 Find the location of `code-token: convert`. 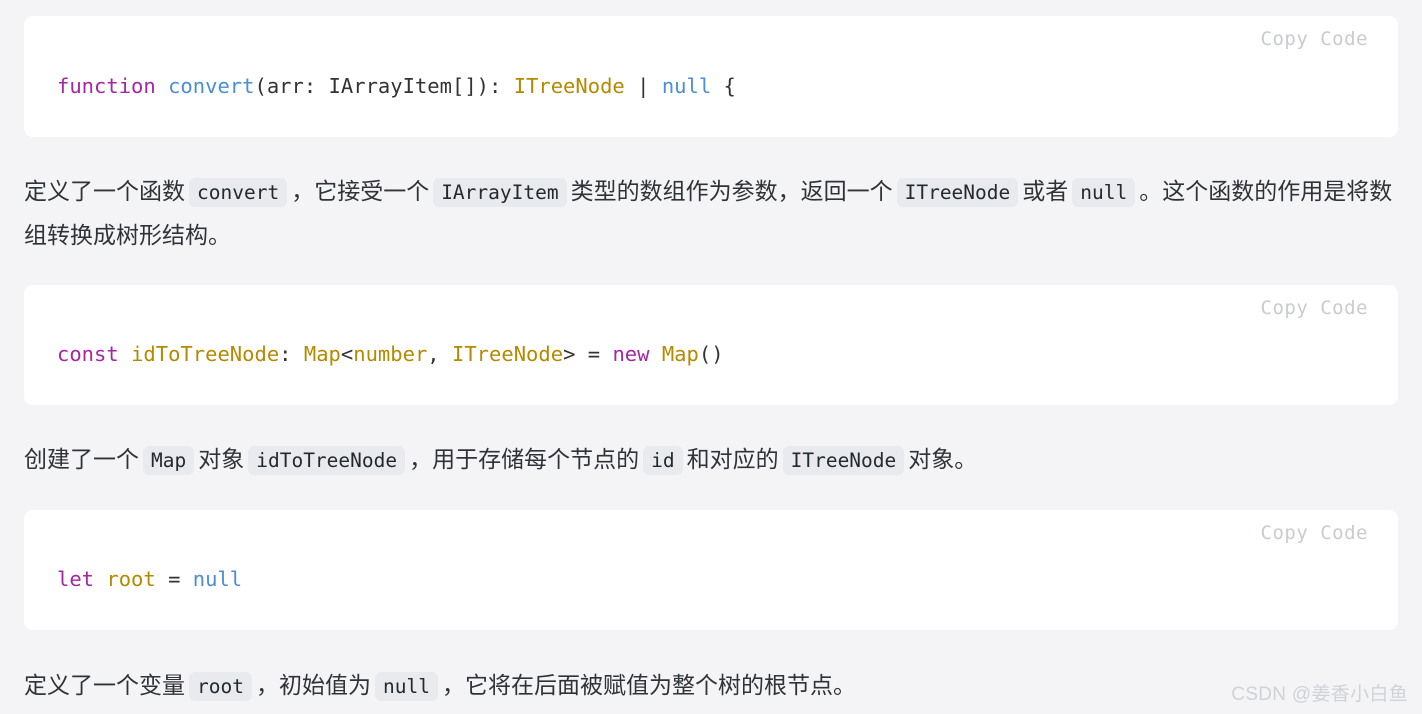

code-token: convert is located at coordinates (211, 86).